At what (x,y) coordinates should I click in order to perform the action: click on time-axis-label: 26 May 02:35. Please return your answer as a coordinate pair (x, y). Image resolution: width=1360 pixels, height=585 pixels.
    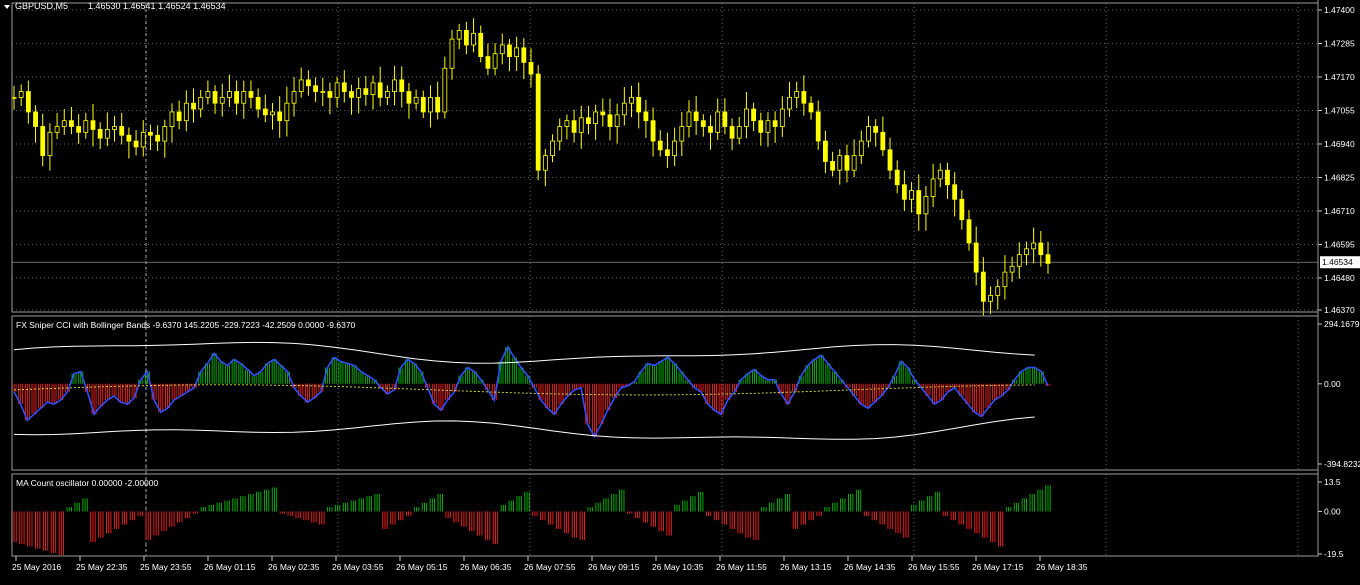
    Looking at the image, I should click on (294, 567).